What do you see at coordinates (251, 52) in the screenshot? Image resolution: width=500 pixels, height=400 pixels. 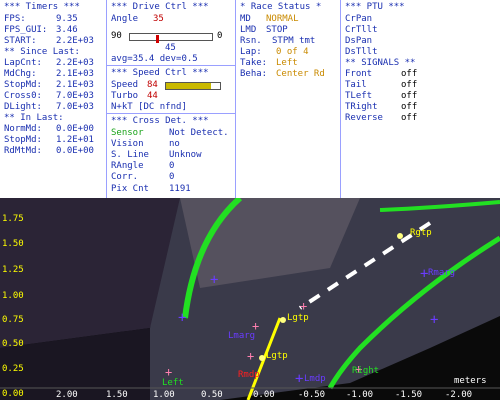 I see `lap-label: Lap:` at bounding box center [251, 52].